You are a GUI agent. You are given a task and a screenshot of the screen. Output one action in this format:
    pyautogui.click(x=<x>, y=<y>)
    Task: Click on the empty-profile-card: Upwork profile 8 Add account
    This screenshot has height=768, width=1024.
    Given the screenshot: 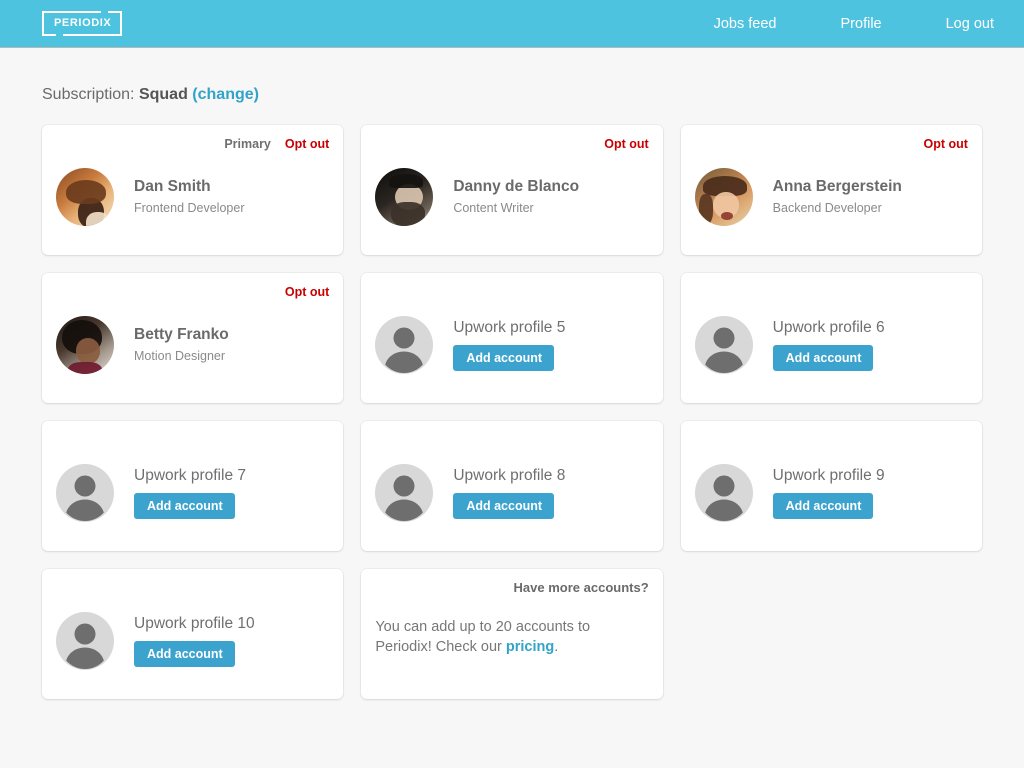 What is the action you would take?
    pyautogui.click(x=512, y=486)
    